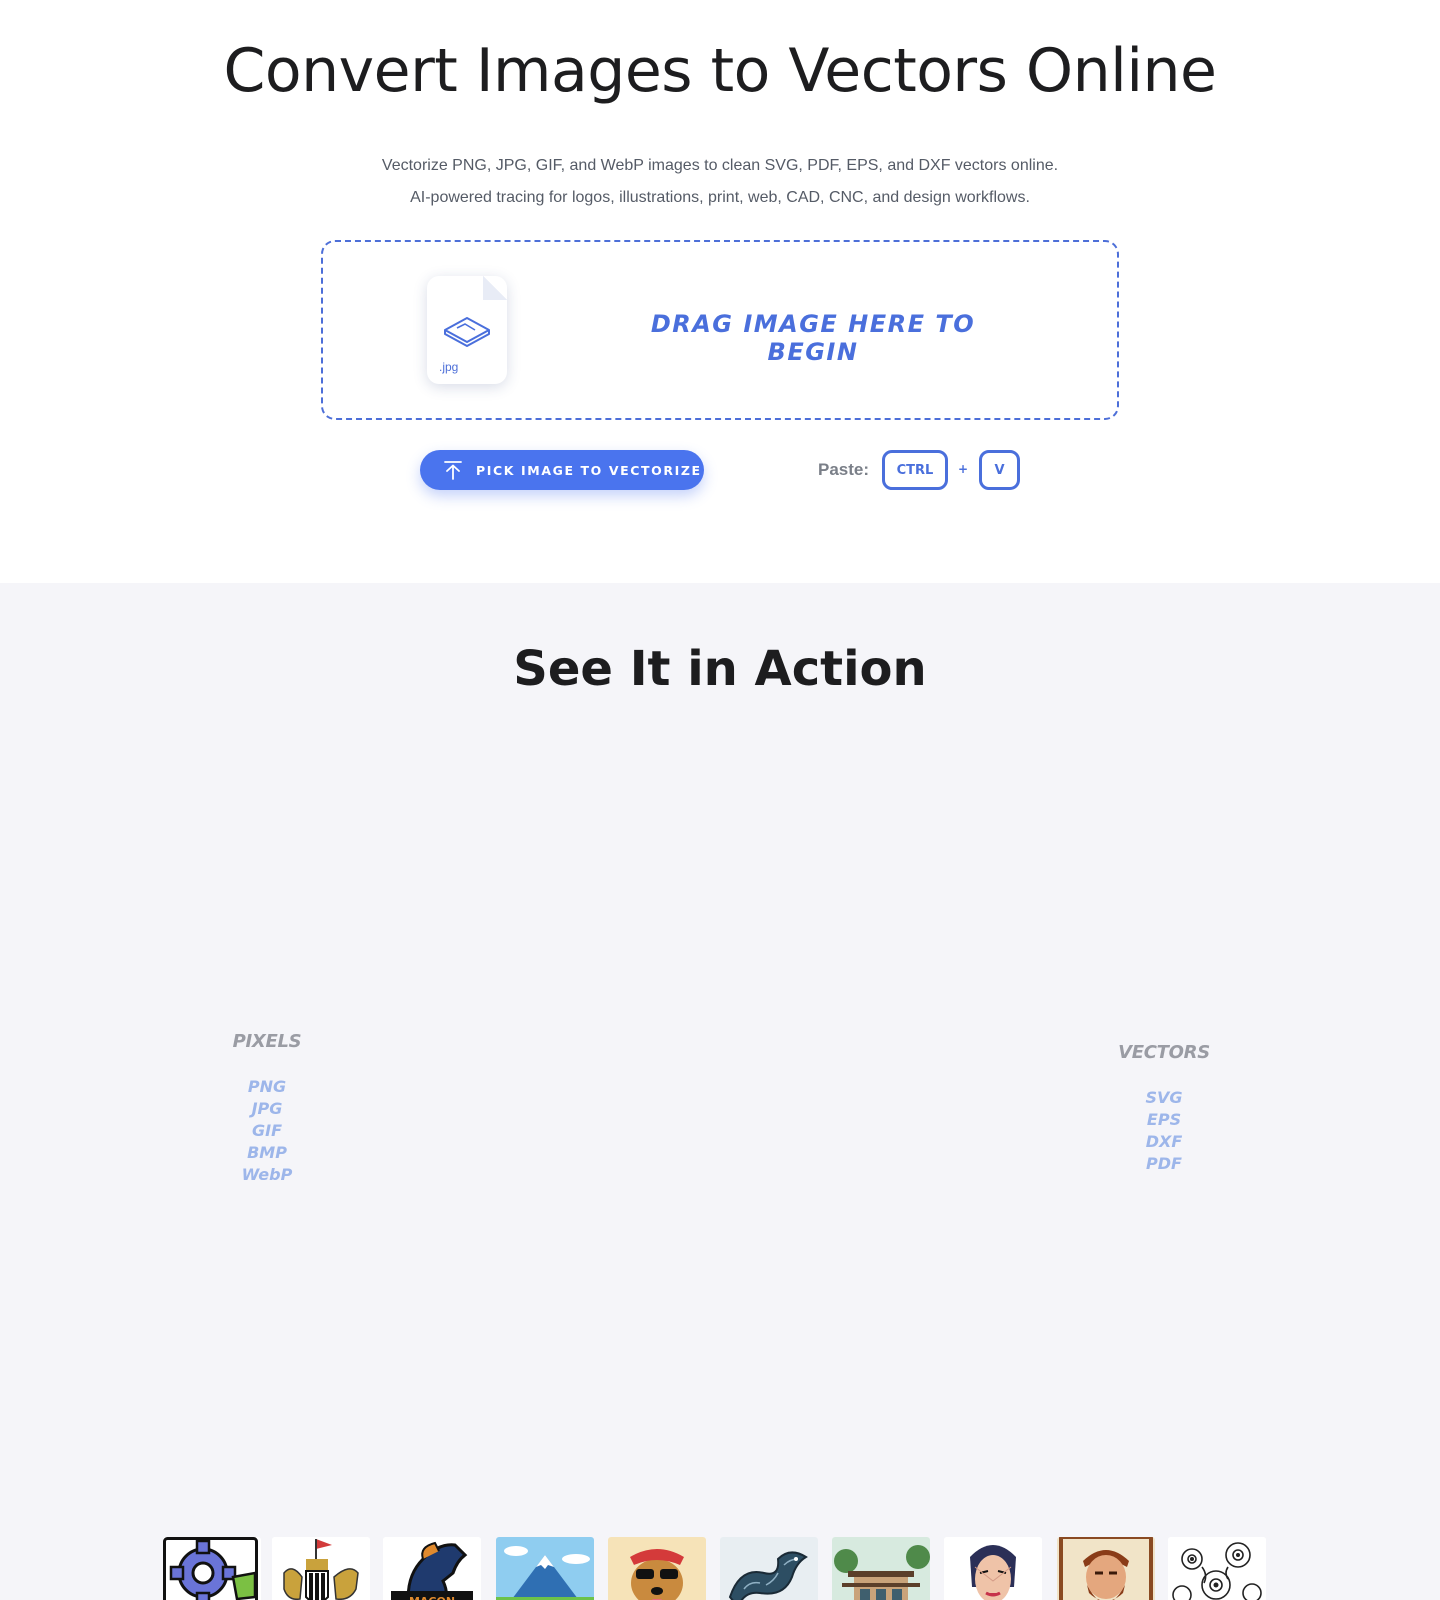  What do you see at coordinates (449, 367) in the screenshot?
I see `file-extension-label: .jpg` at bounding box center [449, 367].